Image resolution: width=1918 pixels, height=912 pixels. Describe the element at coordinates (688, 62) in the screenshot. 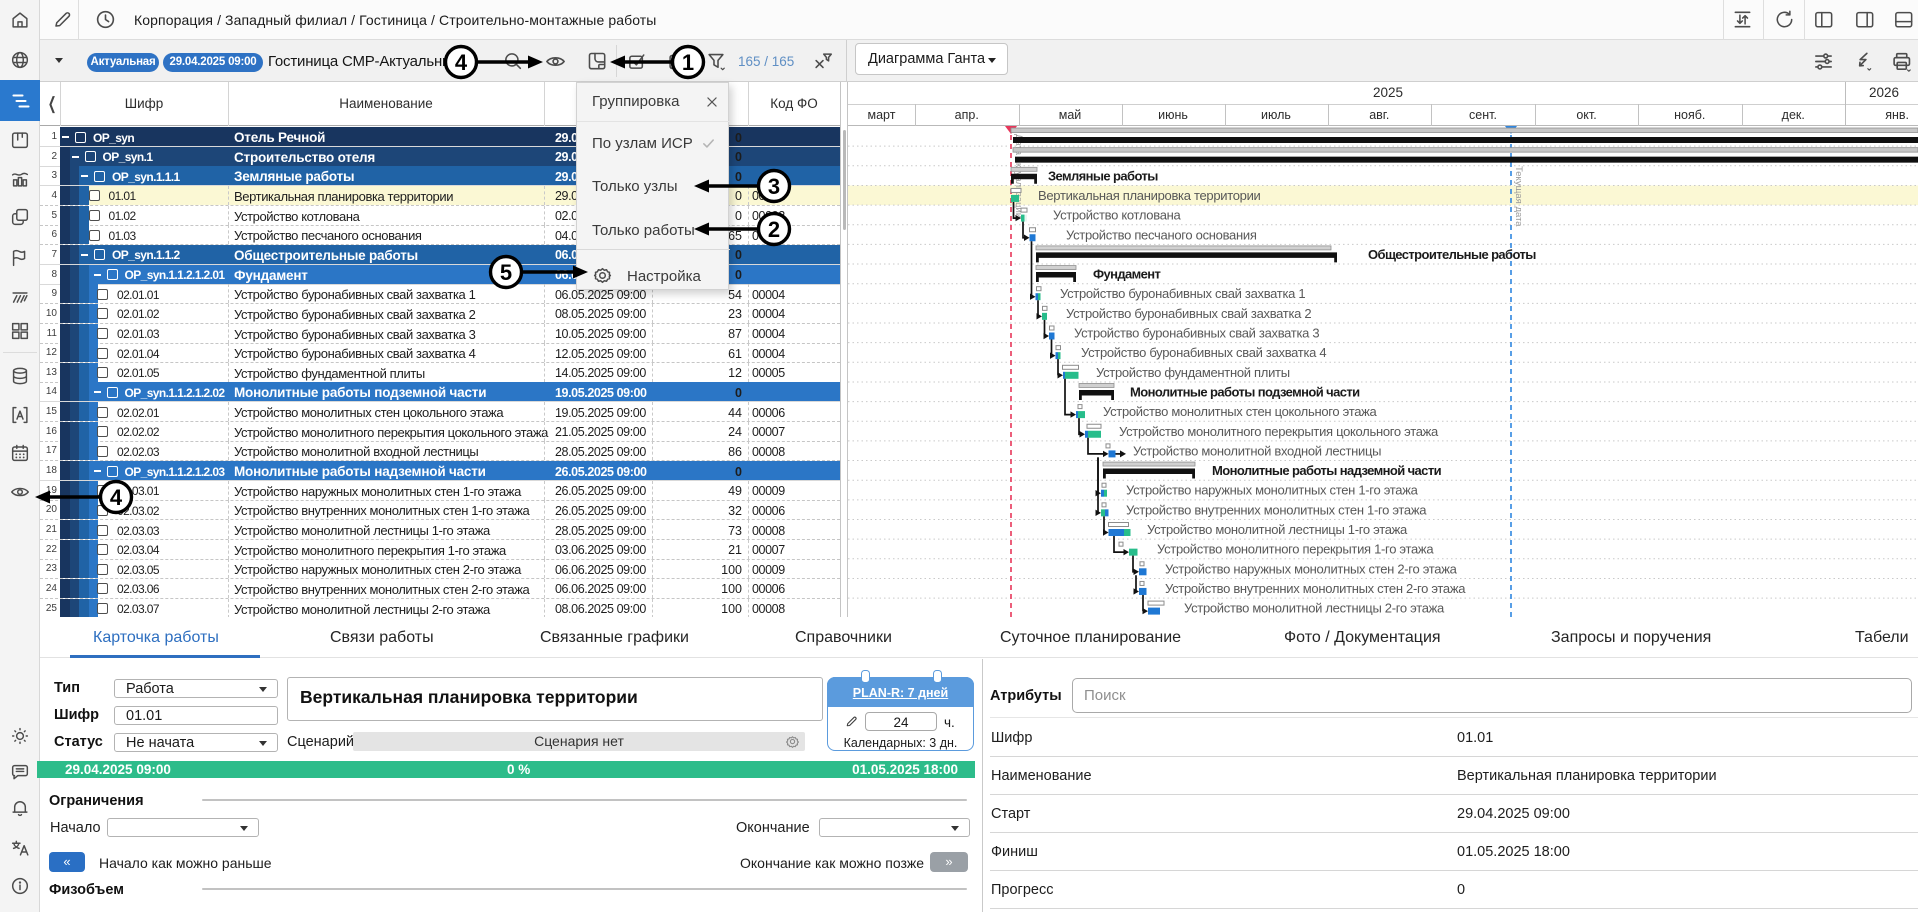

I see `svg-text: 1` at that location.